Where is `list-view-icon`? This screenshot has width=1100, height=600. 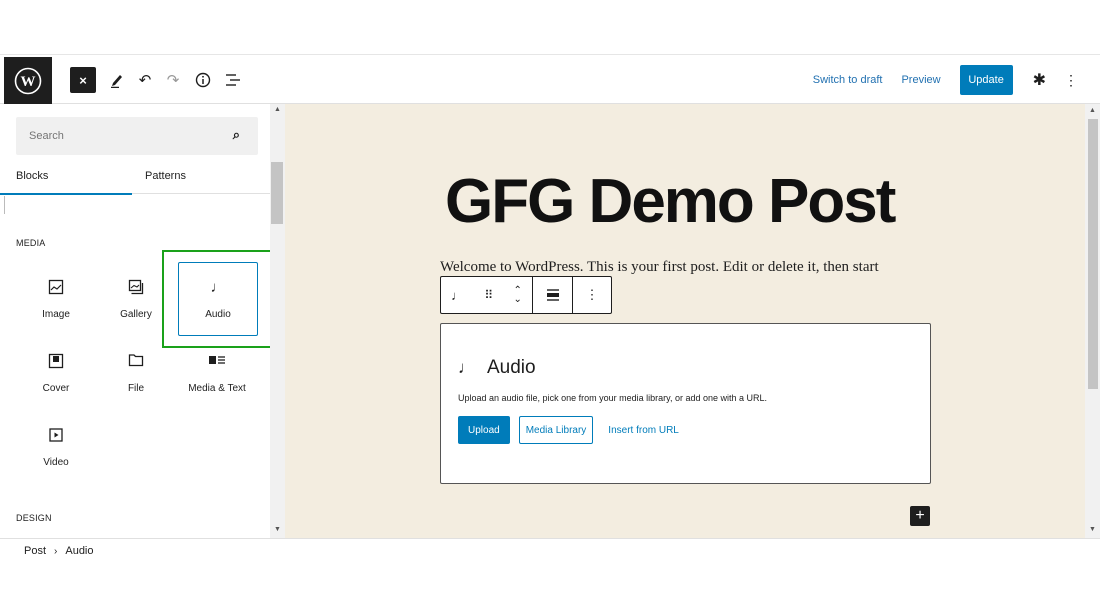
list-view-icon is located at coordinates (233, 80).